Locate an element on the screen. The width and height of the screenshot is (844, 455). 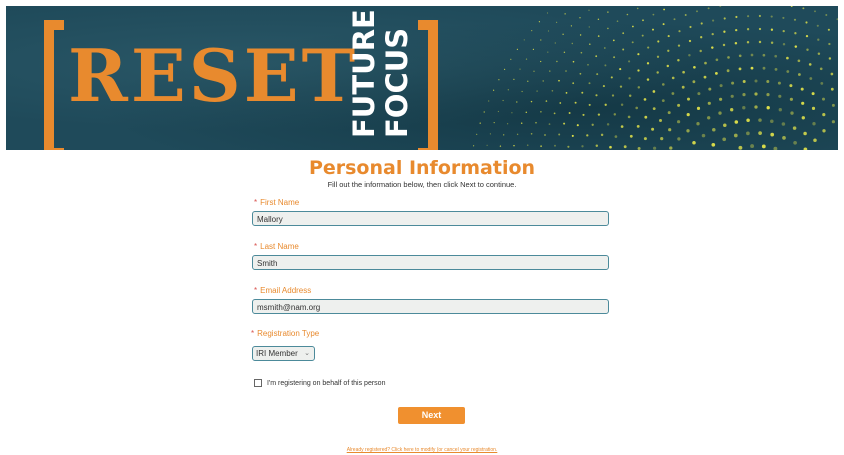
registration-type-select: IRI Member ⌄ is located at coordinates (283, 353).